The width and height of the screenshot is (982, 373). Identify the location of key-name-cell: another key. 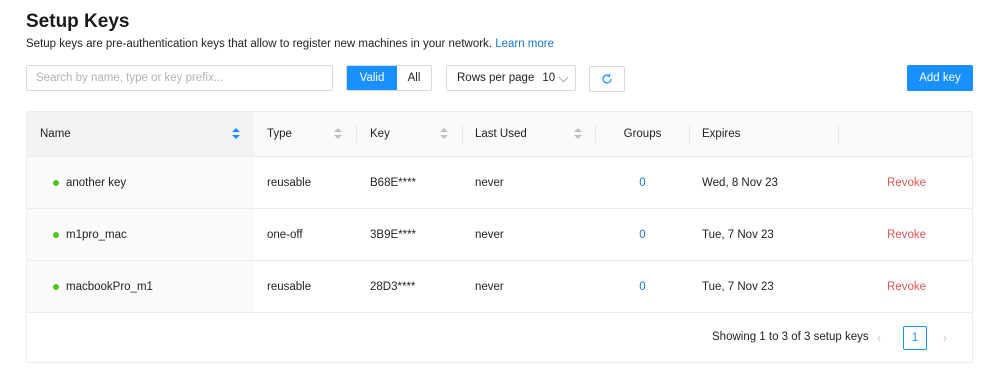
(140, 182).